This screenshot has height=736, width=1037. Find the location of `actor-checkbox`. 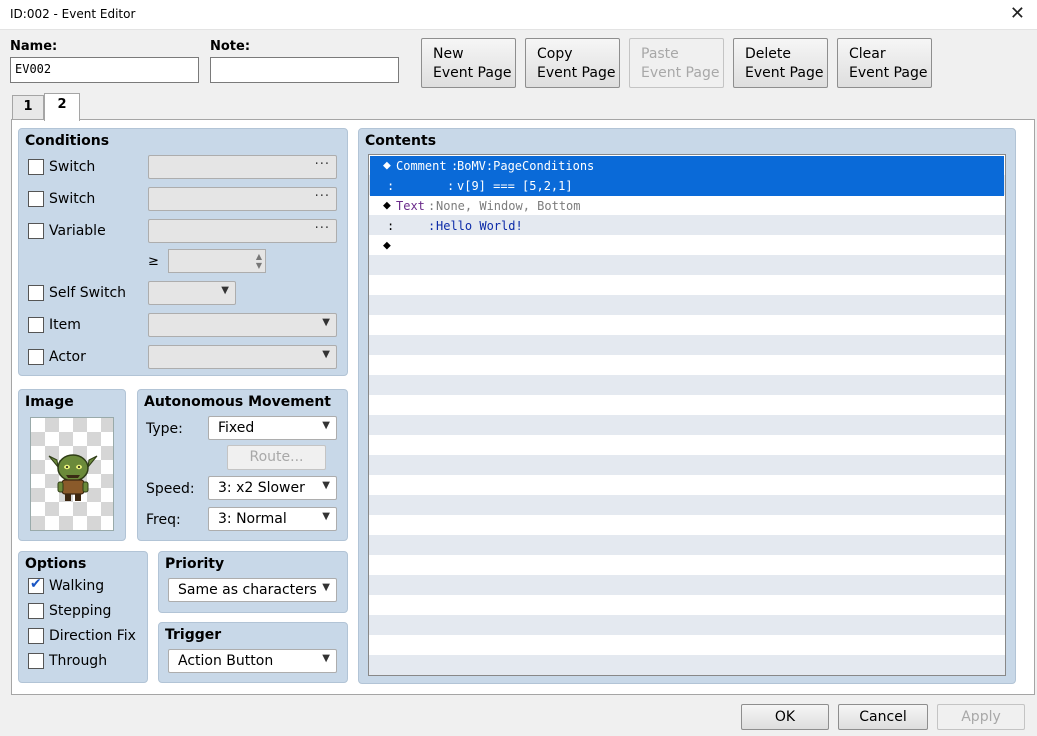

actor-checkbox is located at coordinates (36, 357).